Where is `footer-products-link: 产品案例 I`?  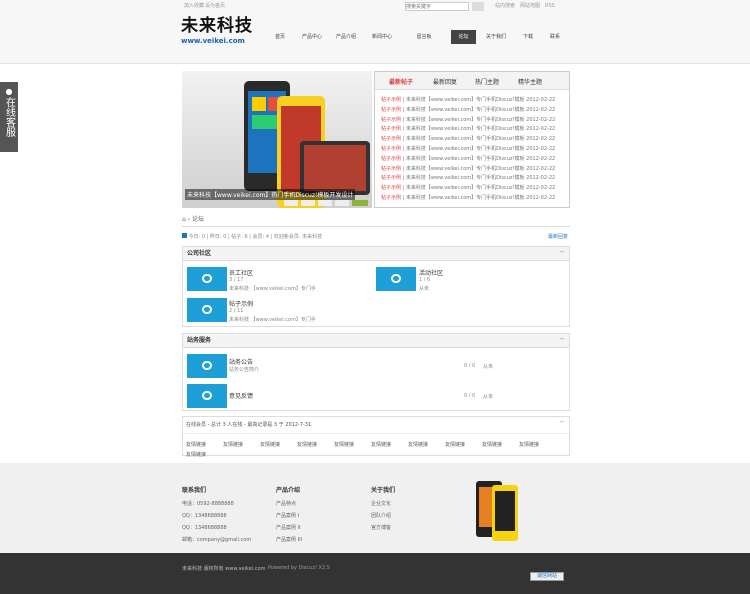
footer-products-link: 产品案例 I is located at coordinates (287, 515).